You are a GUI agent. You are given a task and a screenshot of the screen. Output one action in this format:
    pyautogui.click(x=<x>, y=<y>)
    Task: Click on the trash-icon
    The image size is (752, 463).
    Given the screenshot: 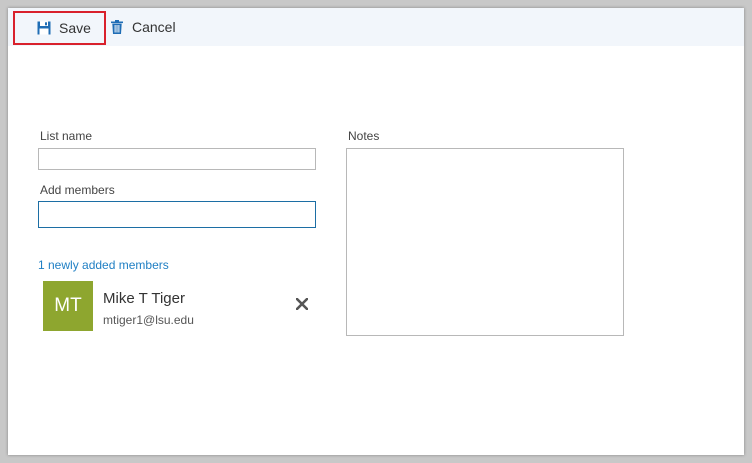 What is the action you would take?
    pyautogui.click(x=117, y=27)
    